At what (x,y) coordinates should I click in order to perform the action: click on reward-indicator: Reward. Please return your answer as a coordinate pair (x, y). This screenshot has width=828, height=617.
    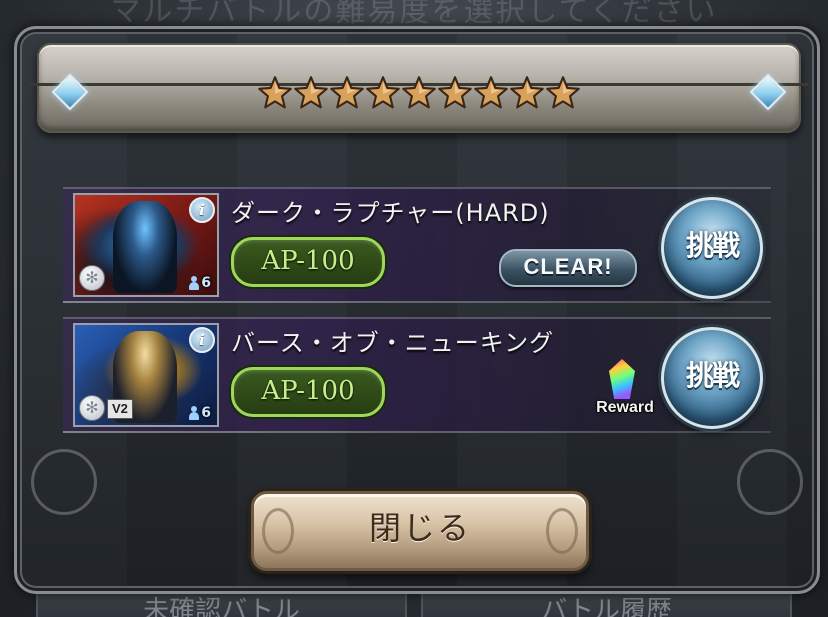
    Looking at the image, I should click on (625, 391).